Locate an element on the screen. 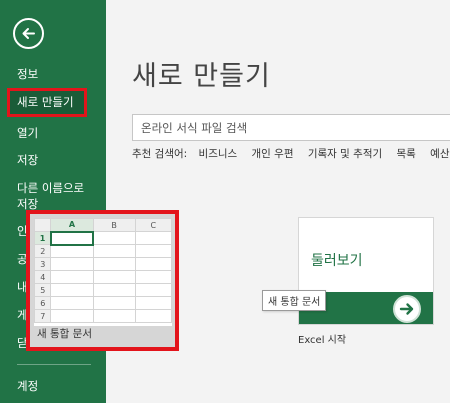 This screenshot has height=403, width=450. sidebar-item-account: 계정 is located at coordinates (53, 386).